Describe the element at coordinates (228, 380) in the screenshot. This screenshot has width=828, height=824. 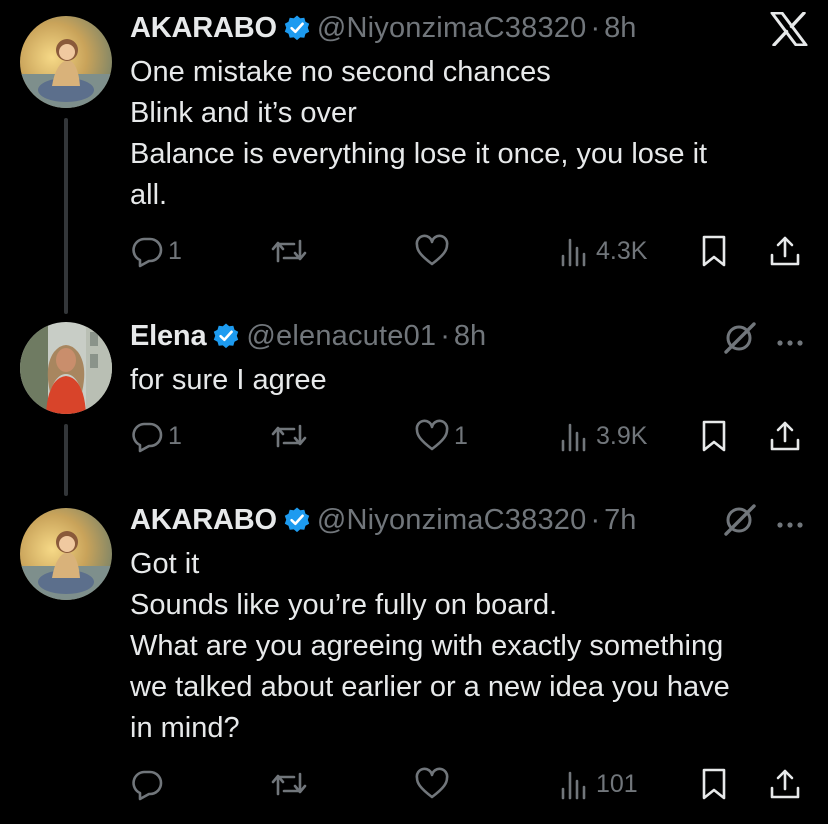
I see `tweet-line: for sure I agree` at that location.